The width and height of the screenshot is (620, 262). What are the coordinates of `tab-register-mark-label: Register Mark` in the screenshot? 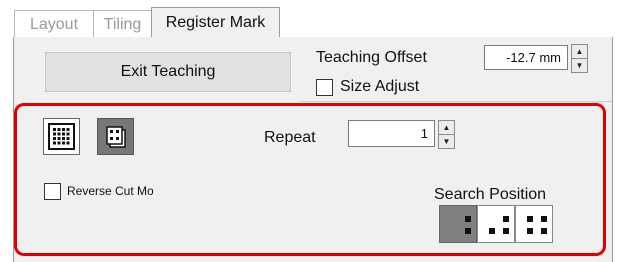 It's located at (215, 22).